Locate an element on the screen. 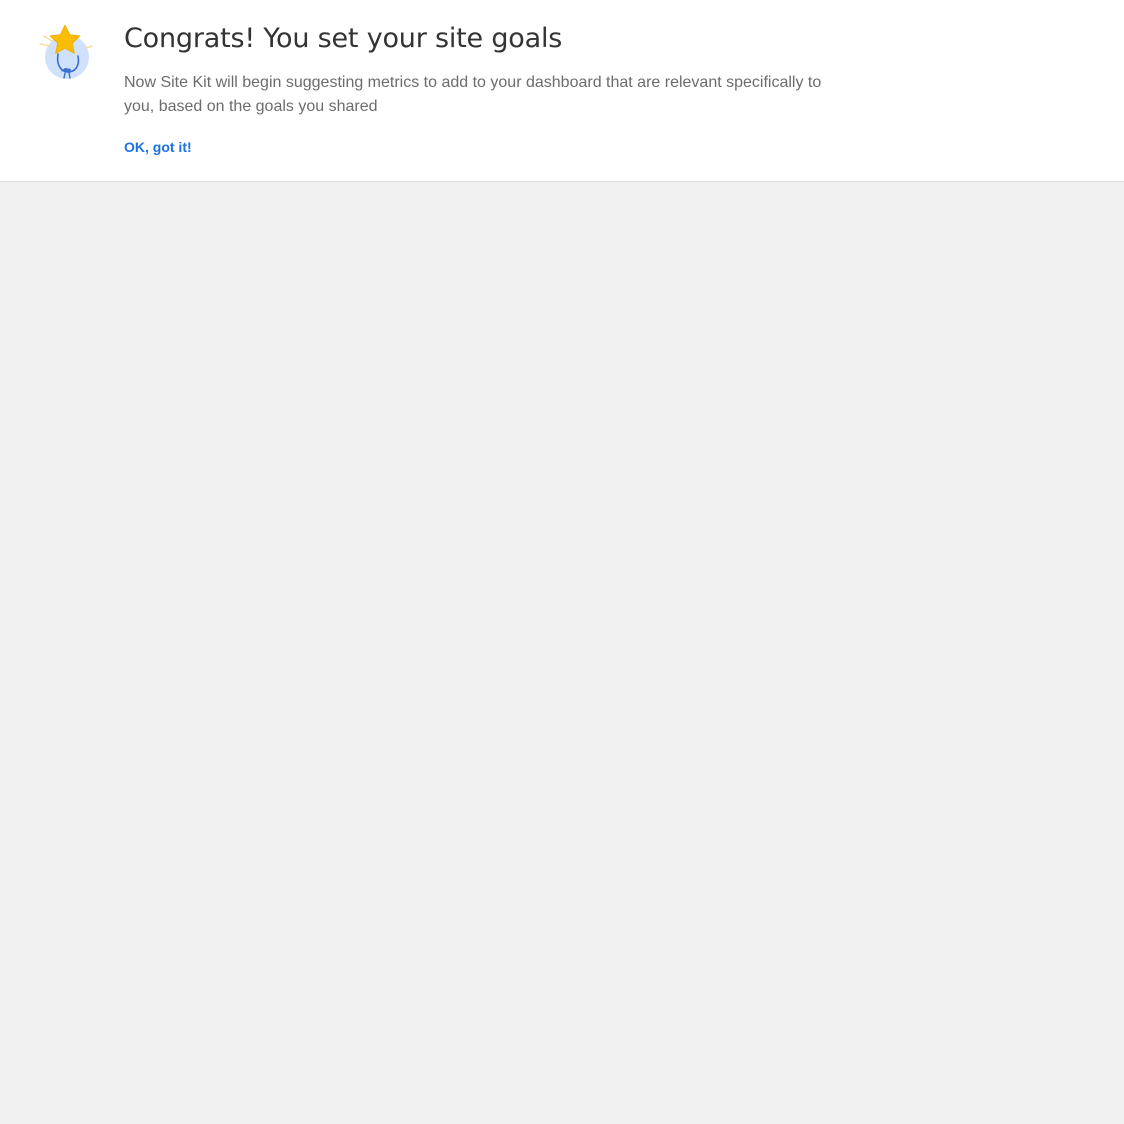 Image resolution: width=1124 pixels, height=1124 pixels. notice-title: Congrats! You set your site goals is located at coordinates (343, 38).